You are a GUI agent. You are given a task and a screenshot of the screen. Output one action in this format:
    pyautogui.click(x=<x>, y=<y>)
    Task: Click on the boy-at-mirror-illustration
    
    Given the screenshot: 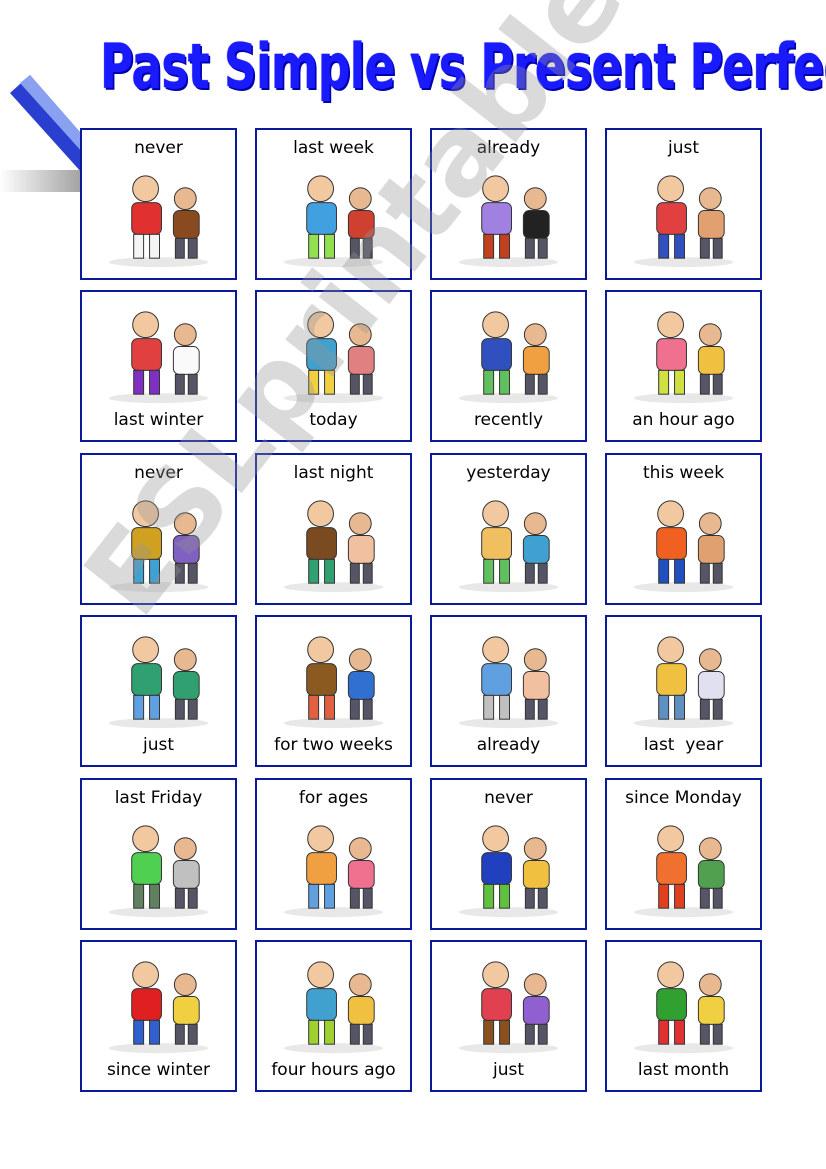 What is the action you would take?
    pyautogui.click(x=508, y=678)
    